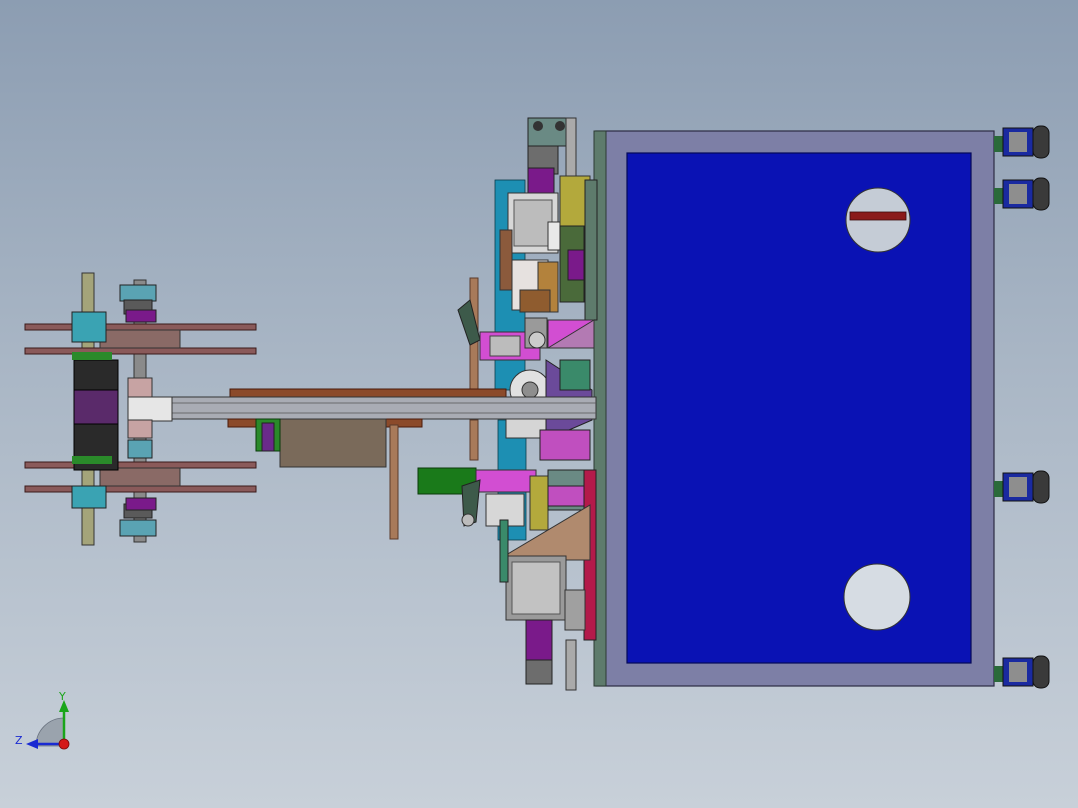 The width and height of the screenshot is (1078, 808). I want to click on y-axis-label: Y, so click(62, 696).